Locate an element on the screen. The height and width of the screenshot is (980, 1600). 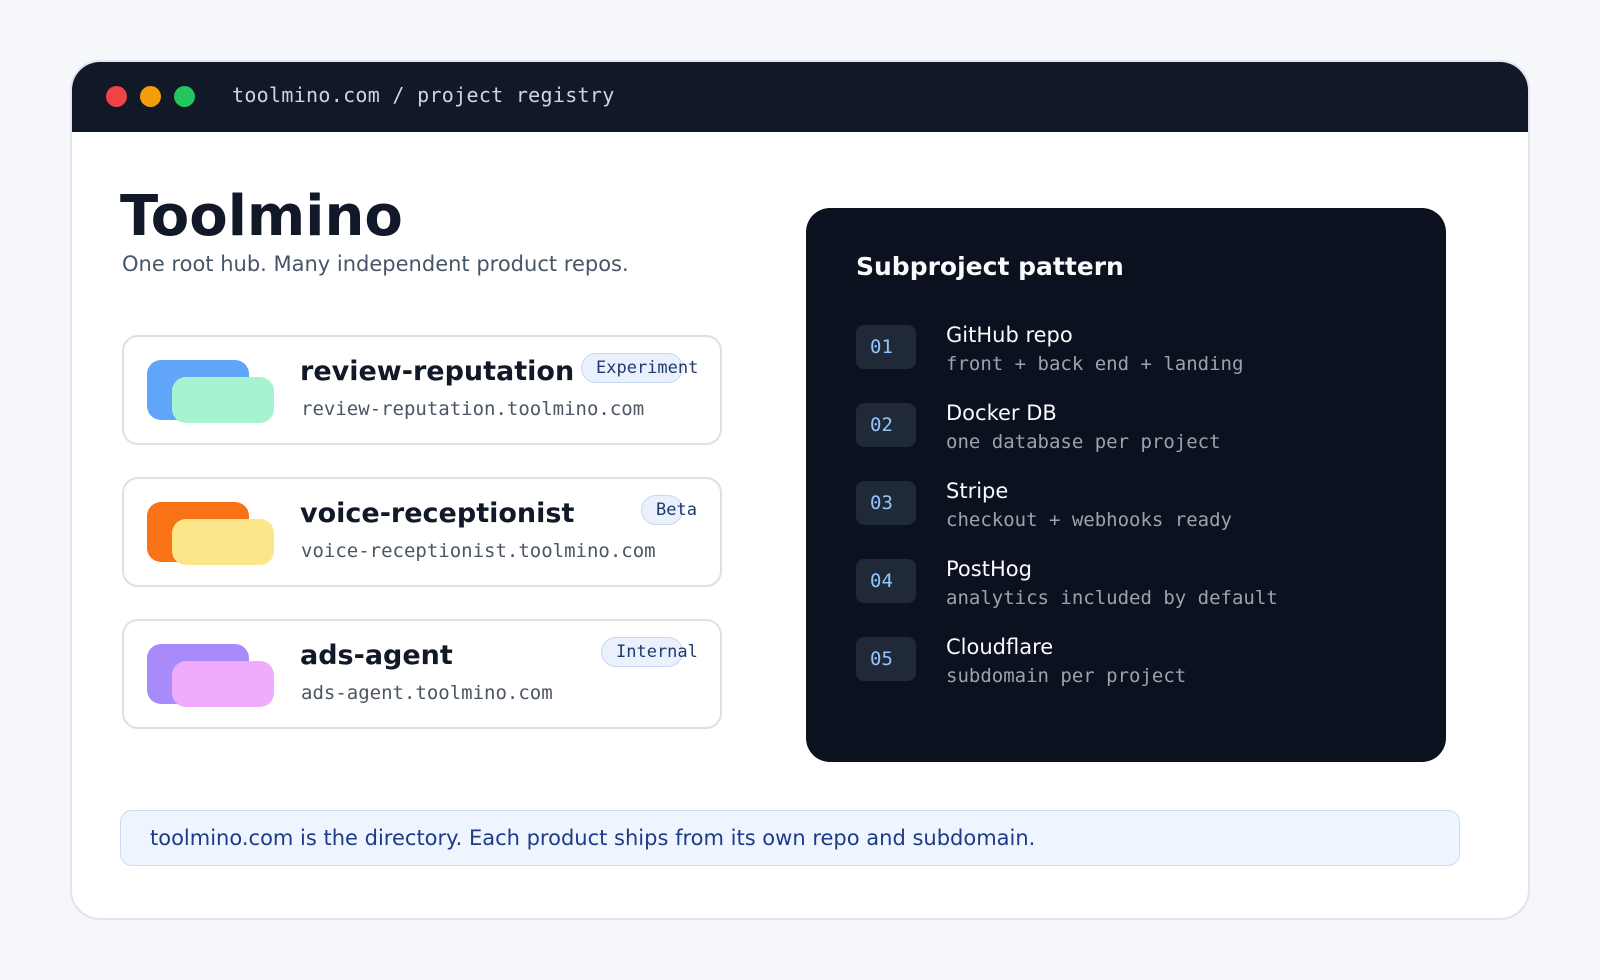
project-name: review-reputation is located at coordinates (437, 371).